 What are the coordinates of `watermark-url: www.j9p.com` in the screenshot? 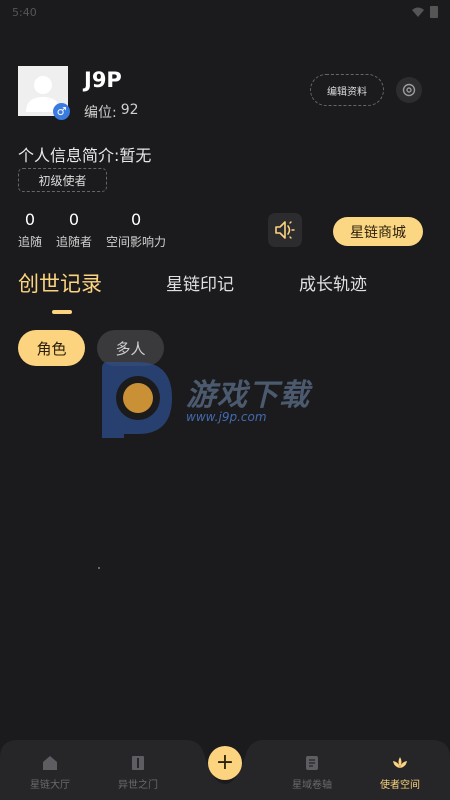 It's located at (226, 417).